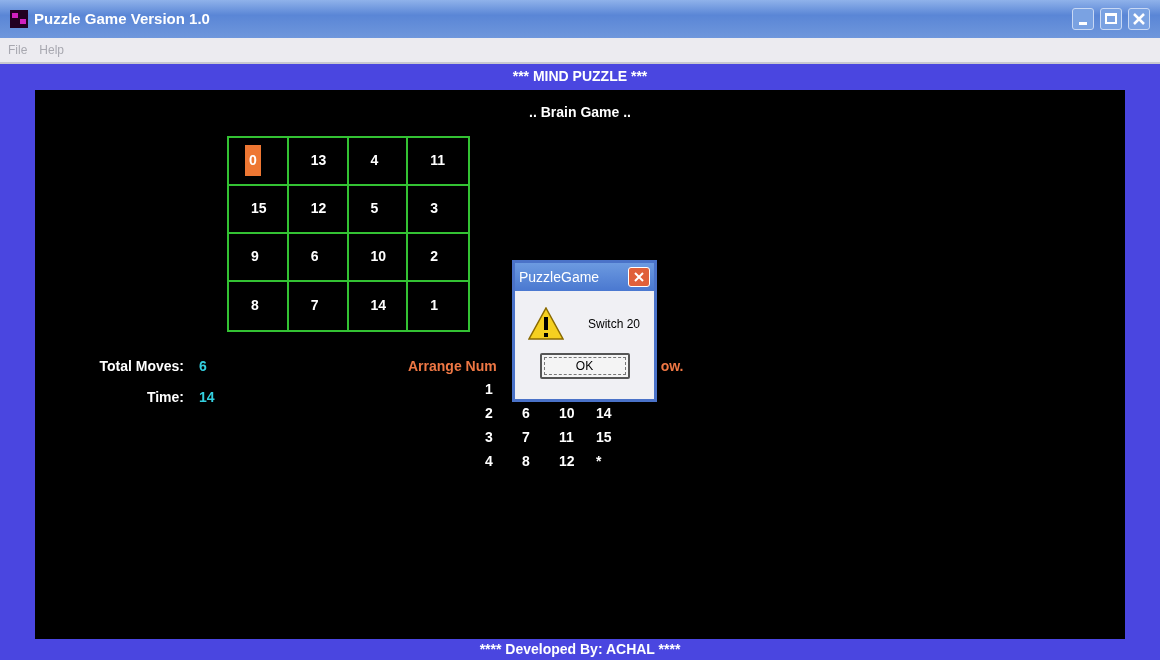  What do you see at coordinates (19, 18) in the screenshot?
I see `app-icon` at bounding box center [19, 18].